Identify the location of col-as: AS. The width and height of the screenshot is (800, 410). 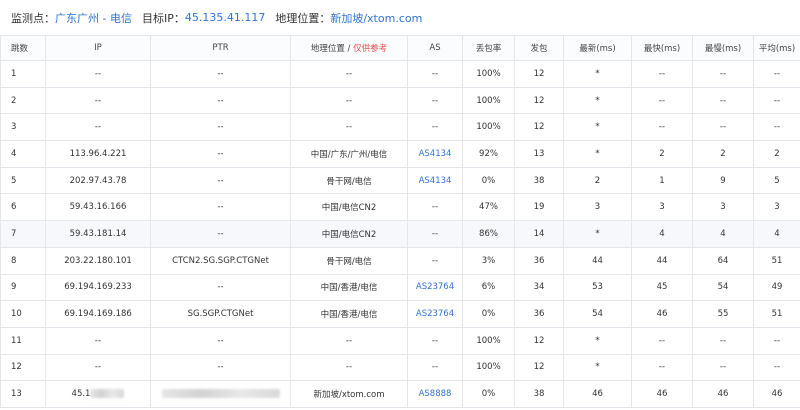
(435, 48).